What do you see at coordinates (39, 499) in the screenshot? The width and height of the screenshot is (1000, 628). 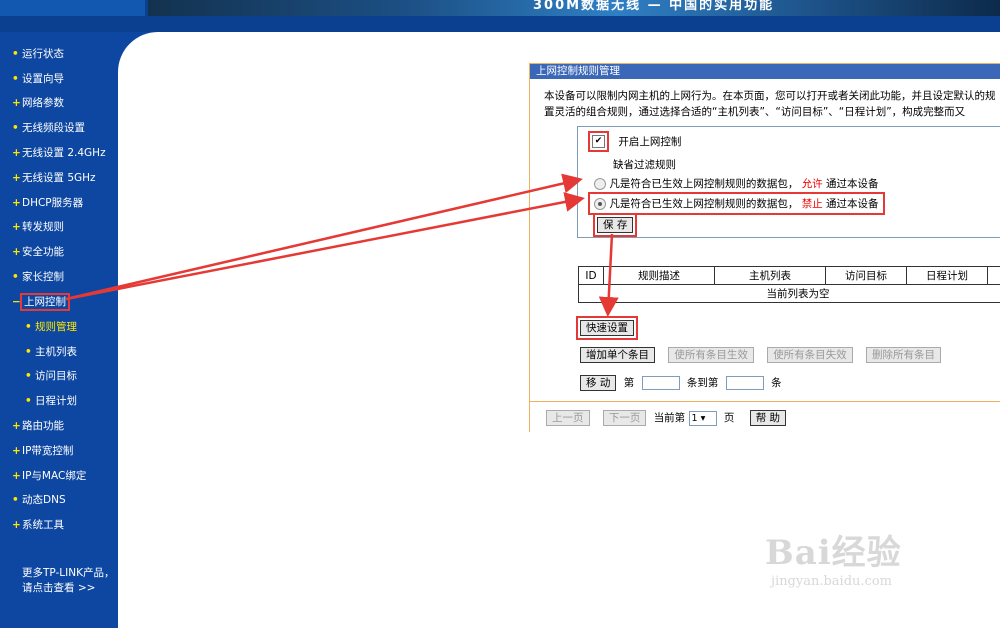 I see `sidebar-item-ddns: • 动态DNS` at bounding box center [39, 499].